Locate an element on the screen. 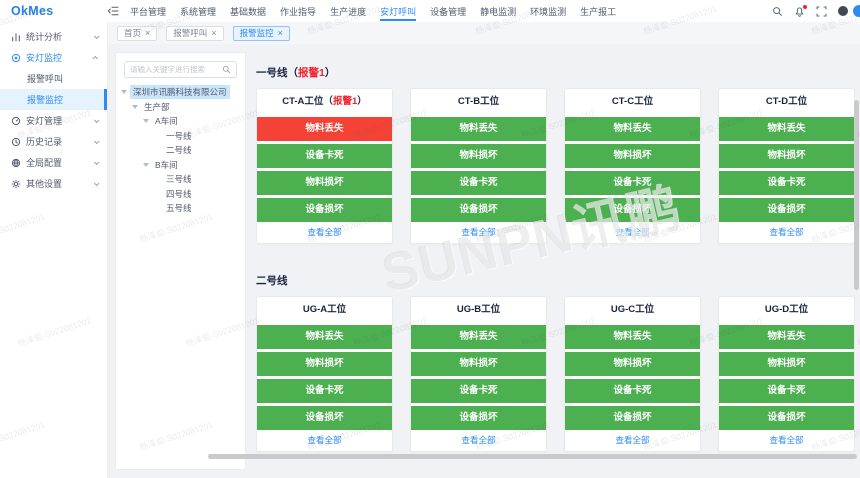 The height and width of the screenshot is (478, 860). sidebar-group: 安灯管理 is located at coordinates (53, 120).